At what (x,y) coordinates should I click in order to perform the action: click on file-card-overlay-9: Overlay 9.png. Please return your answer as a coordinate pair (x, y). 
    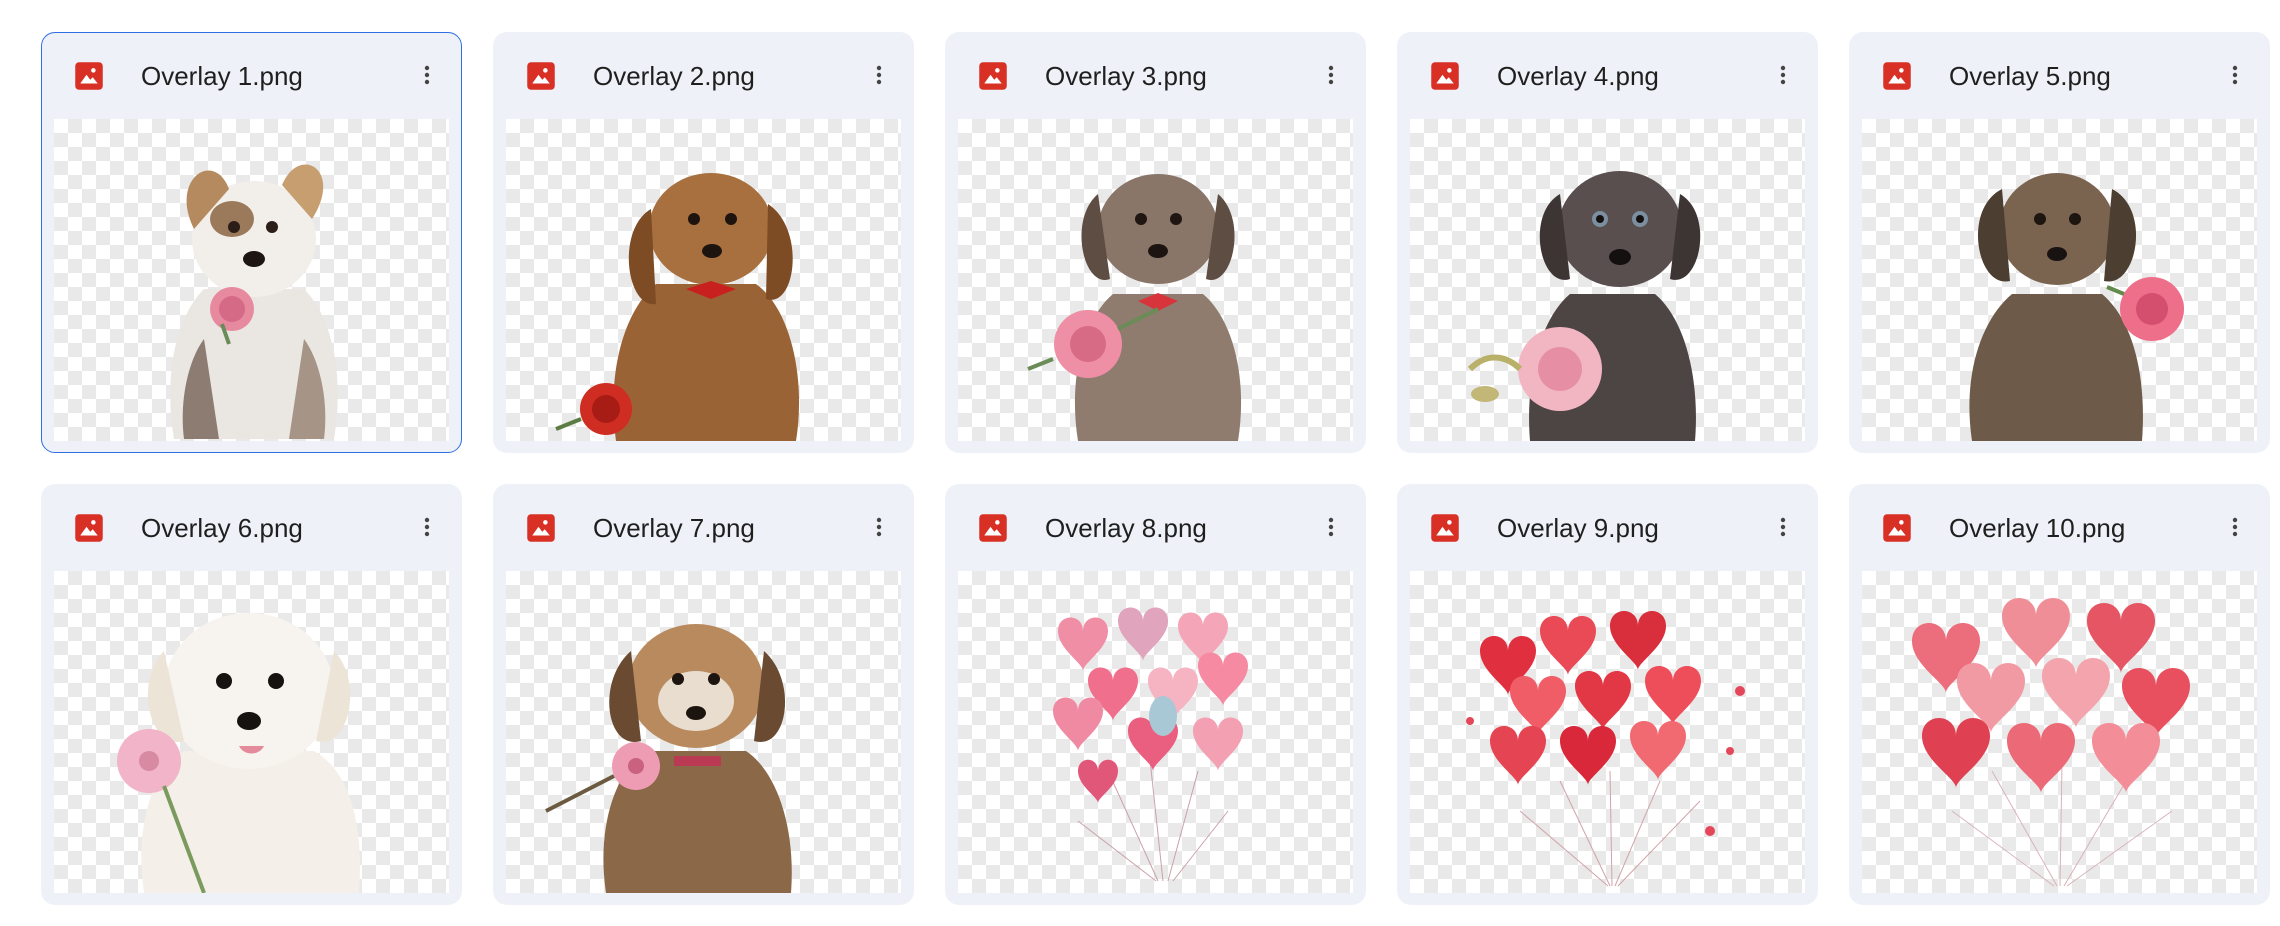
    Looking at the image, I should click on (1607, 694).